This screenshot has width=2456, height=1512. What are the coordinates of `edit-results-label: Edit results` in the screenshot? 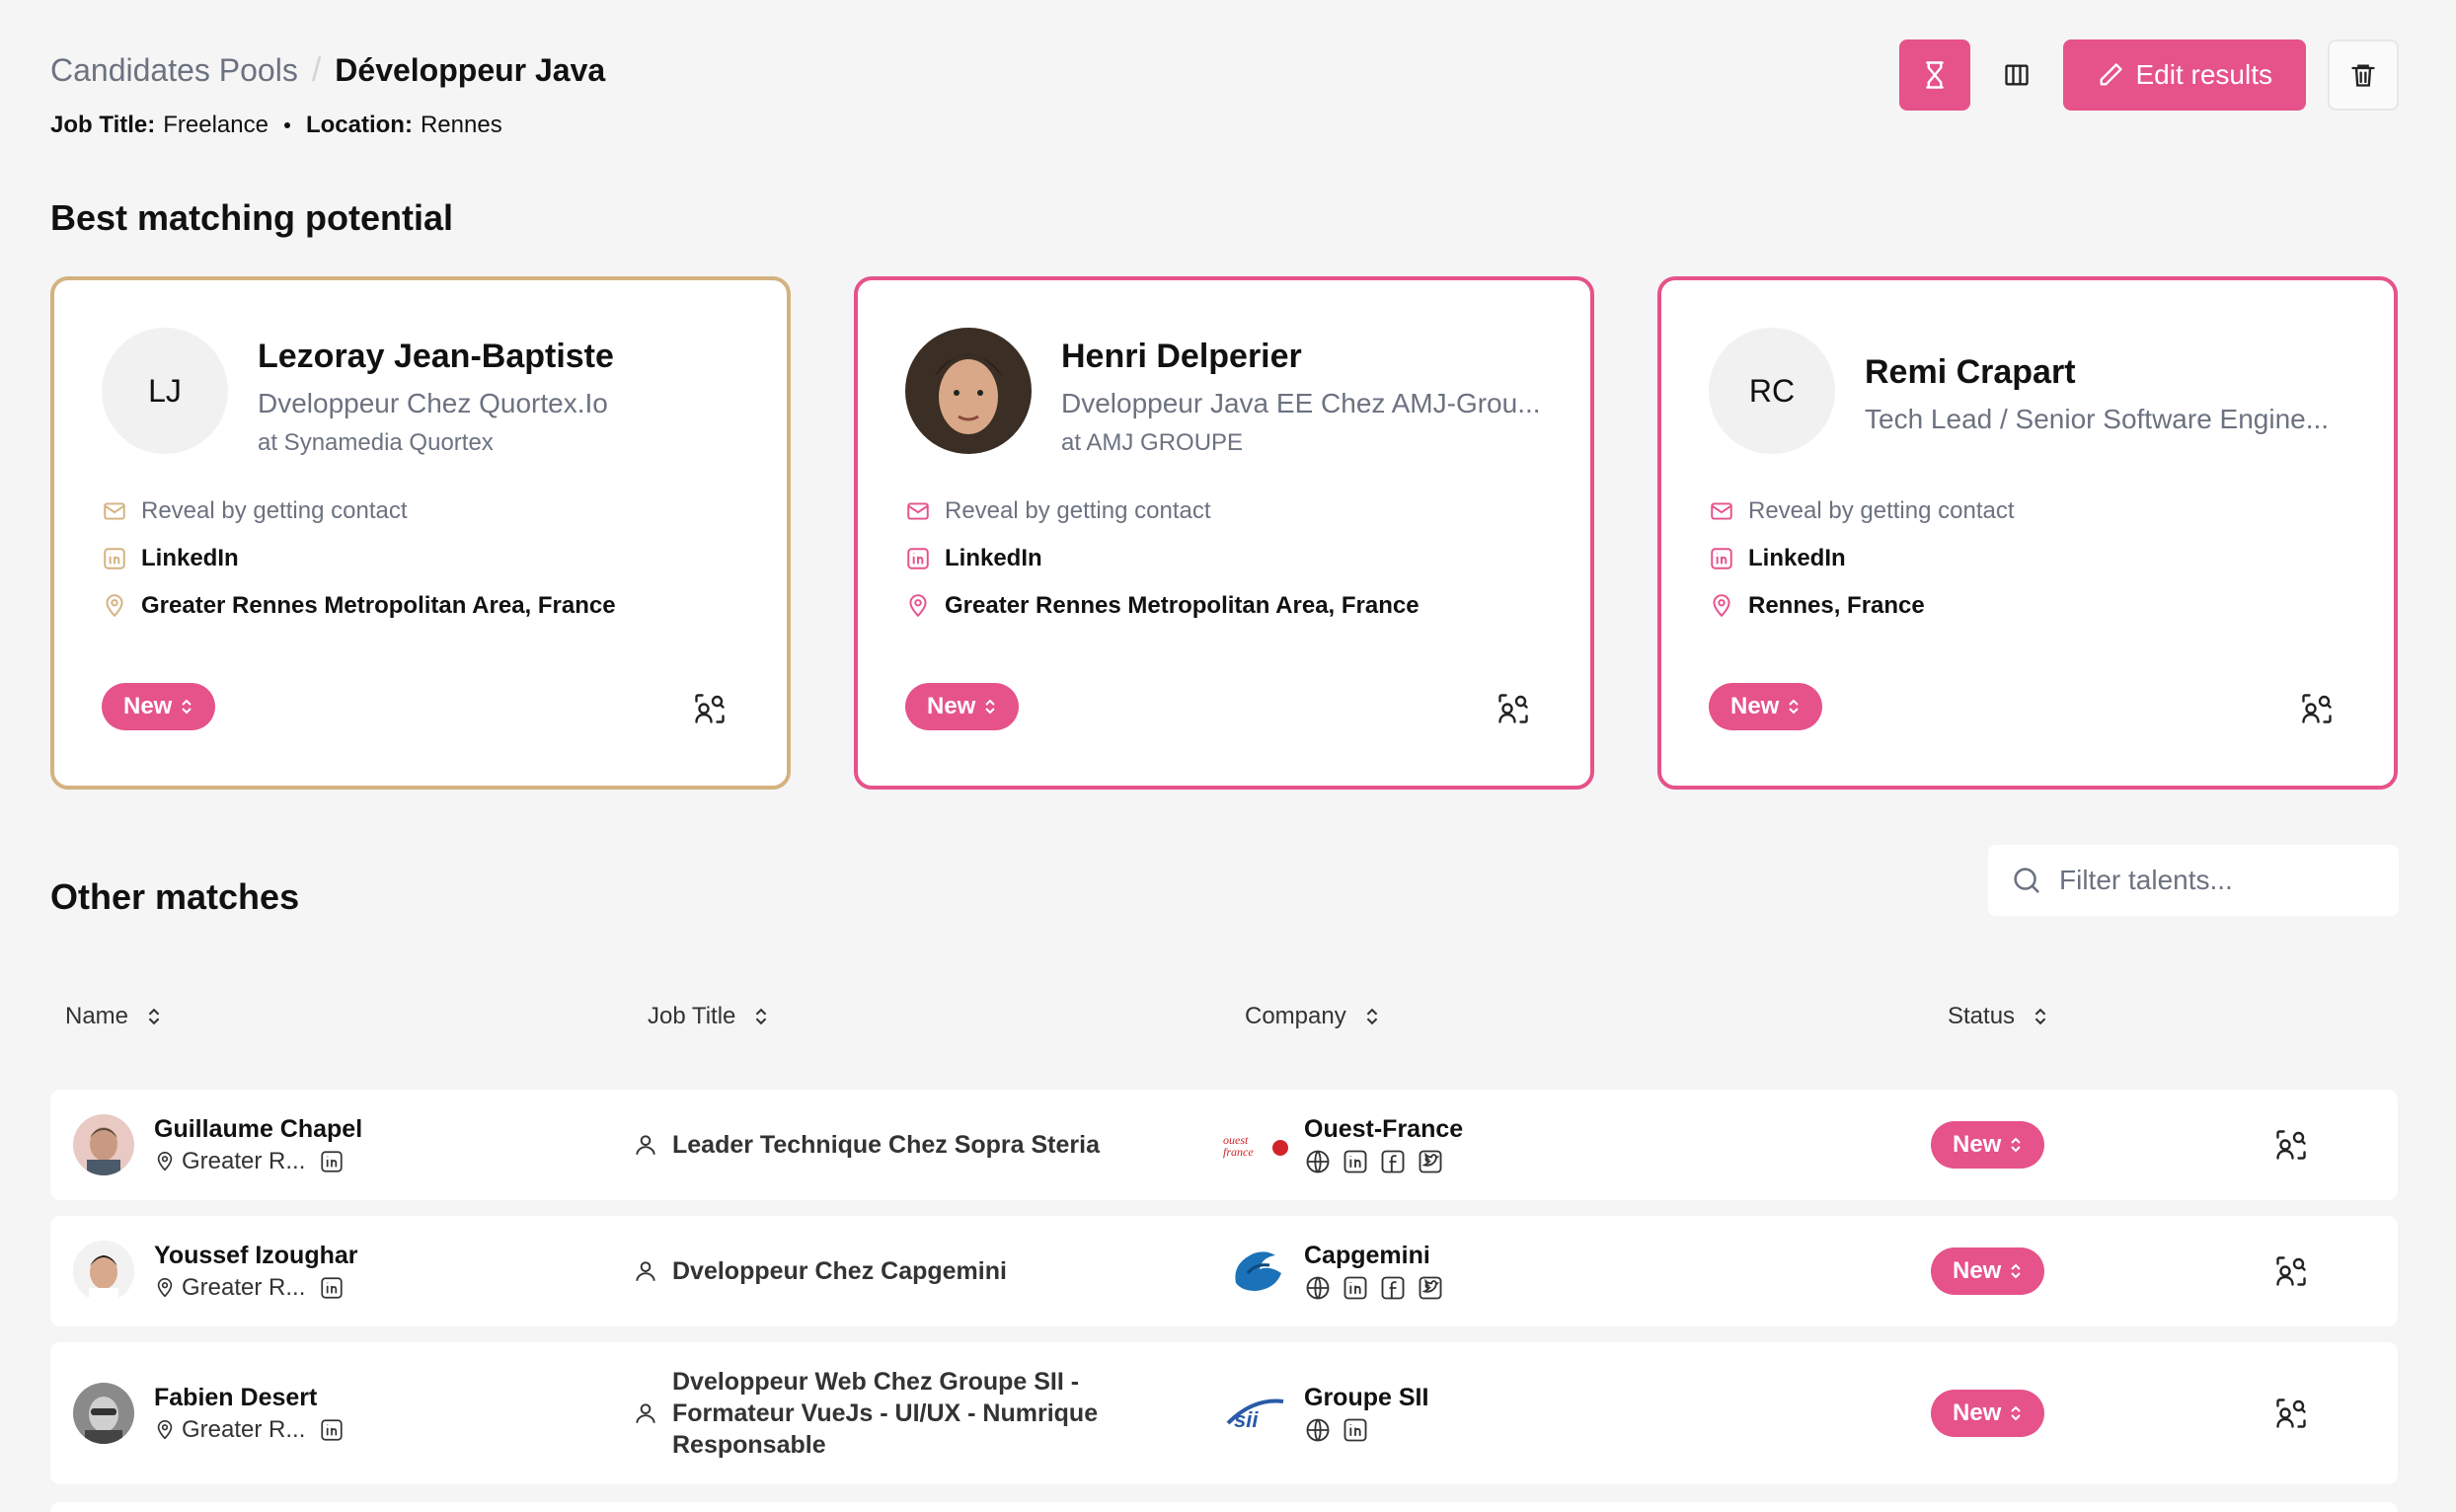 It's located at (2204, 74).